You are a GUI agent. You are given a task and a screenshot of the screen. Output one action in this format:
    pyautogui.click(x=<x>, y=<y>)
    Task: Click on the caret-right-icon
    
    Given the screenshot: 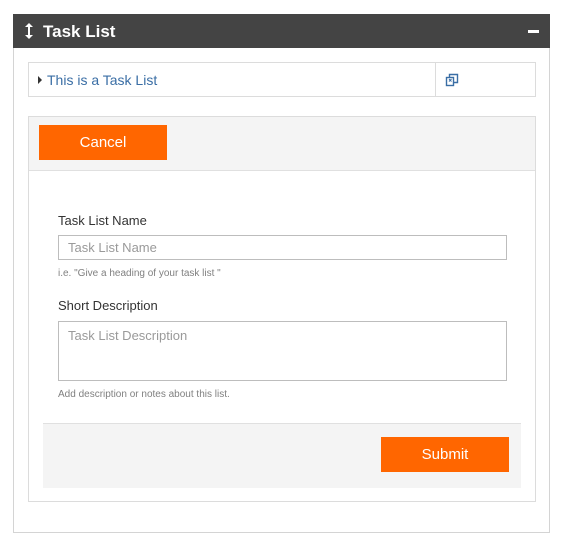 What is the action you would take?
    pyautogui.click(x=40, y=80)
    